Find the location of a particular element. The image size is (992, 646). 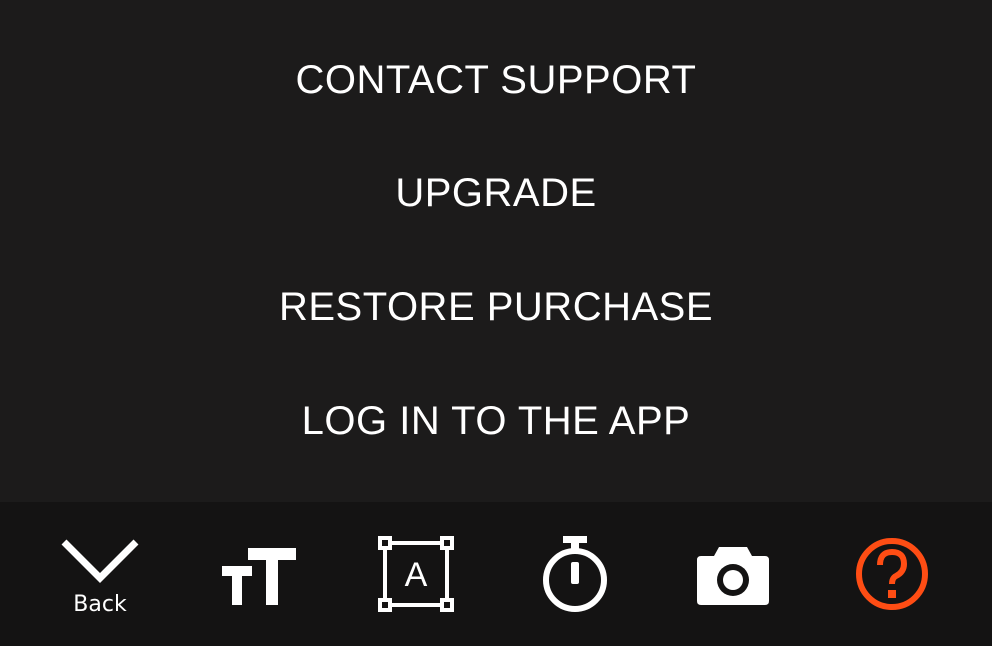

text-size-button is located at coordinates (260, 574).